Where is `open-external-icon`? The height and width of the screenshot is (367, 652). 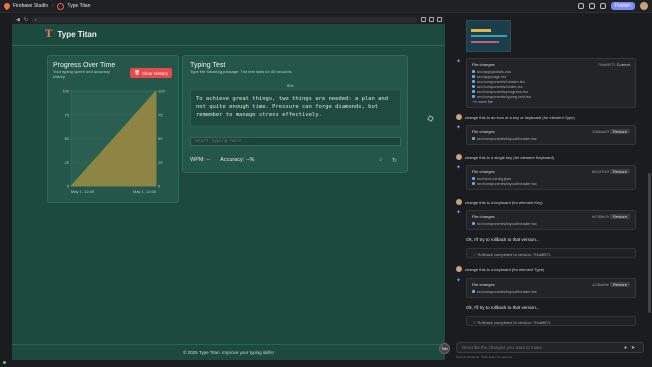
open-external-icon is located at coordinates (439, 19).